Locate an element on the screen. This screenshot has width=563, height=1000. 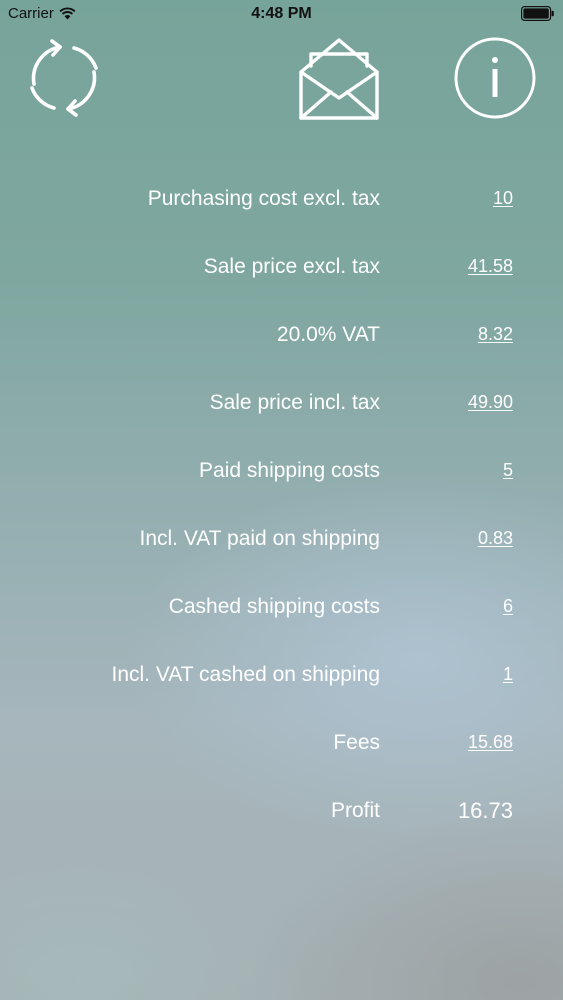
calc-row: Fees 15.68 is located at coordinates (281, 744).